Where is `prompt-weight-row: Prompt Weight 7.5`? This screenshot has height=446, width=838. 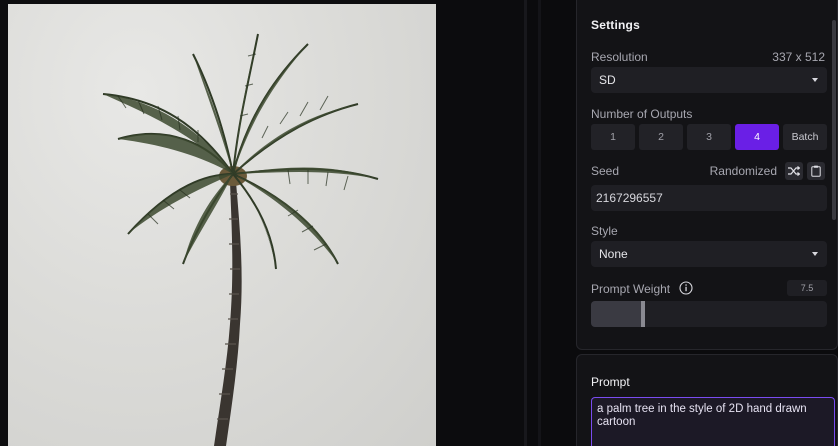
prompt-weight-row: Prompt Weight 7.5 is located at coordinates (709, 290).